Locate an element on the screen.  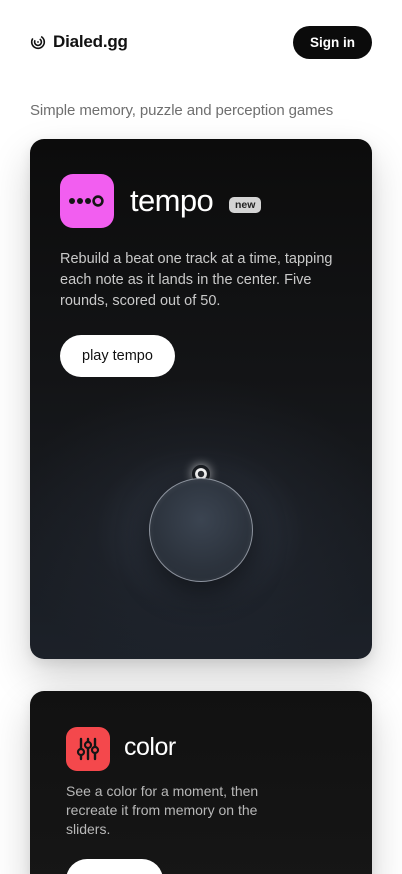
sign-in-button: Sign in is located at coordinates (332, 42).